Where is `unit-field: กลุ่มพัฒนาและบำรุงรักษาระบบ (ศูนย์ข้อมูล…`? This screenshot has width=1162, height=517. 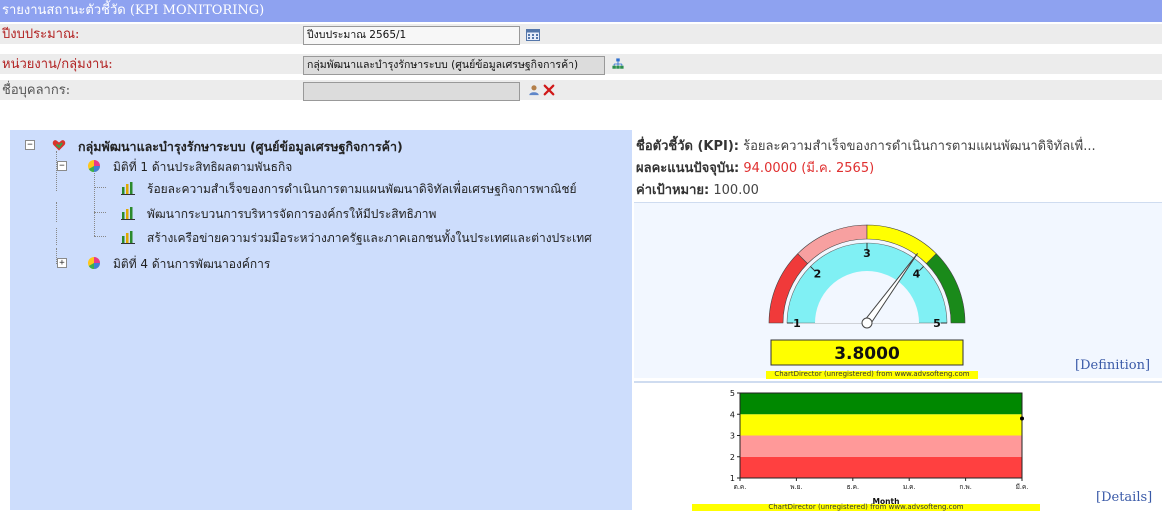
unit-field: กลุ่มพัฒนาและบำรุงรักษาระบบ (ศูนย์ข้อมูล… is located at coordinates (454, 65).